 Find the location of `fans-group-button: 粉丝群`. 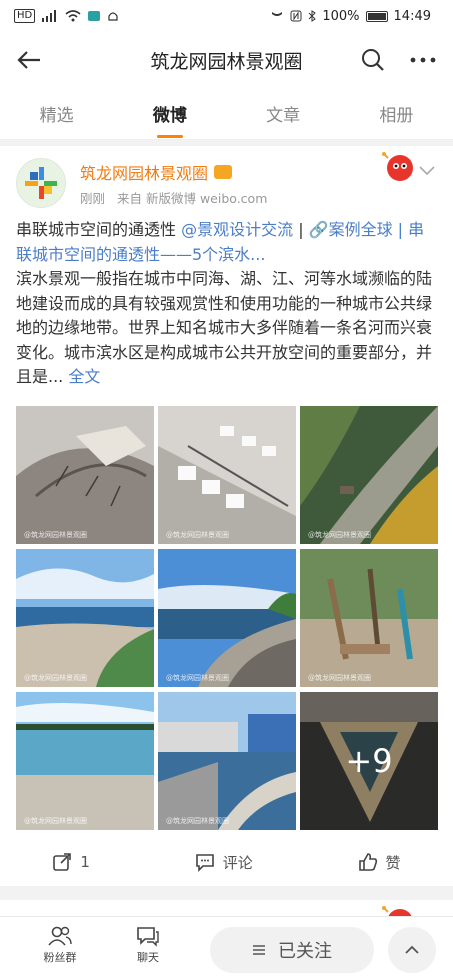

fans-group-button: 粉丝群 is located at coordinates (60, 945).